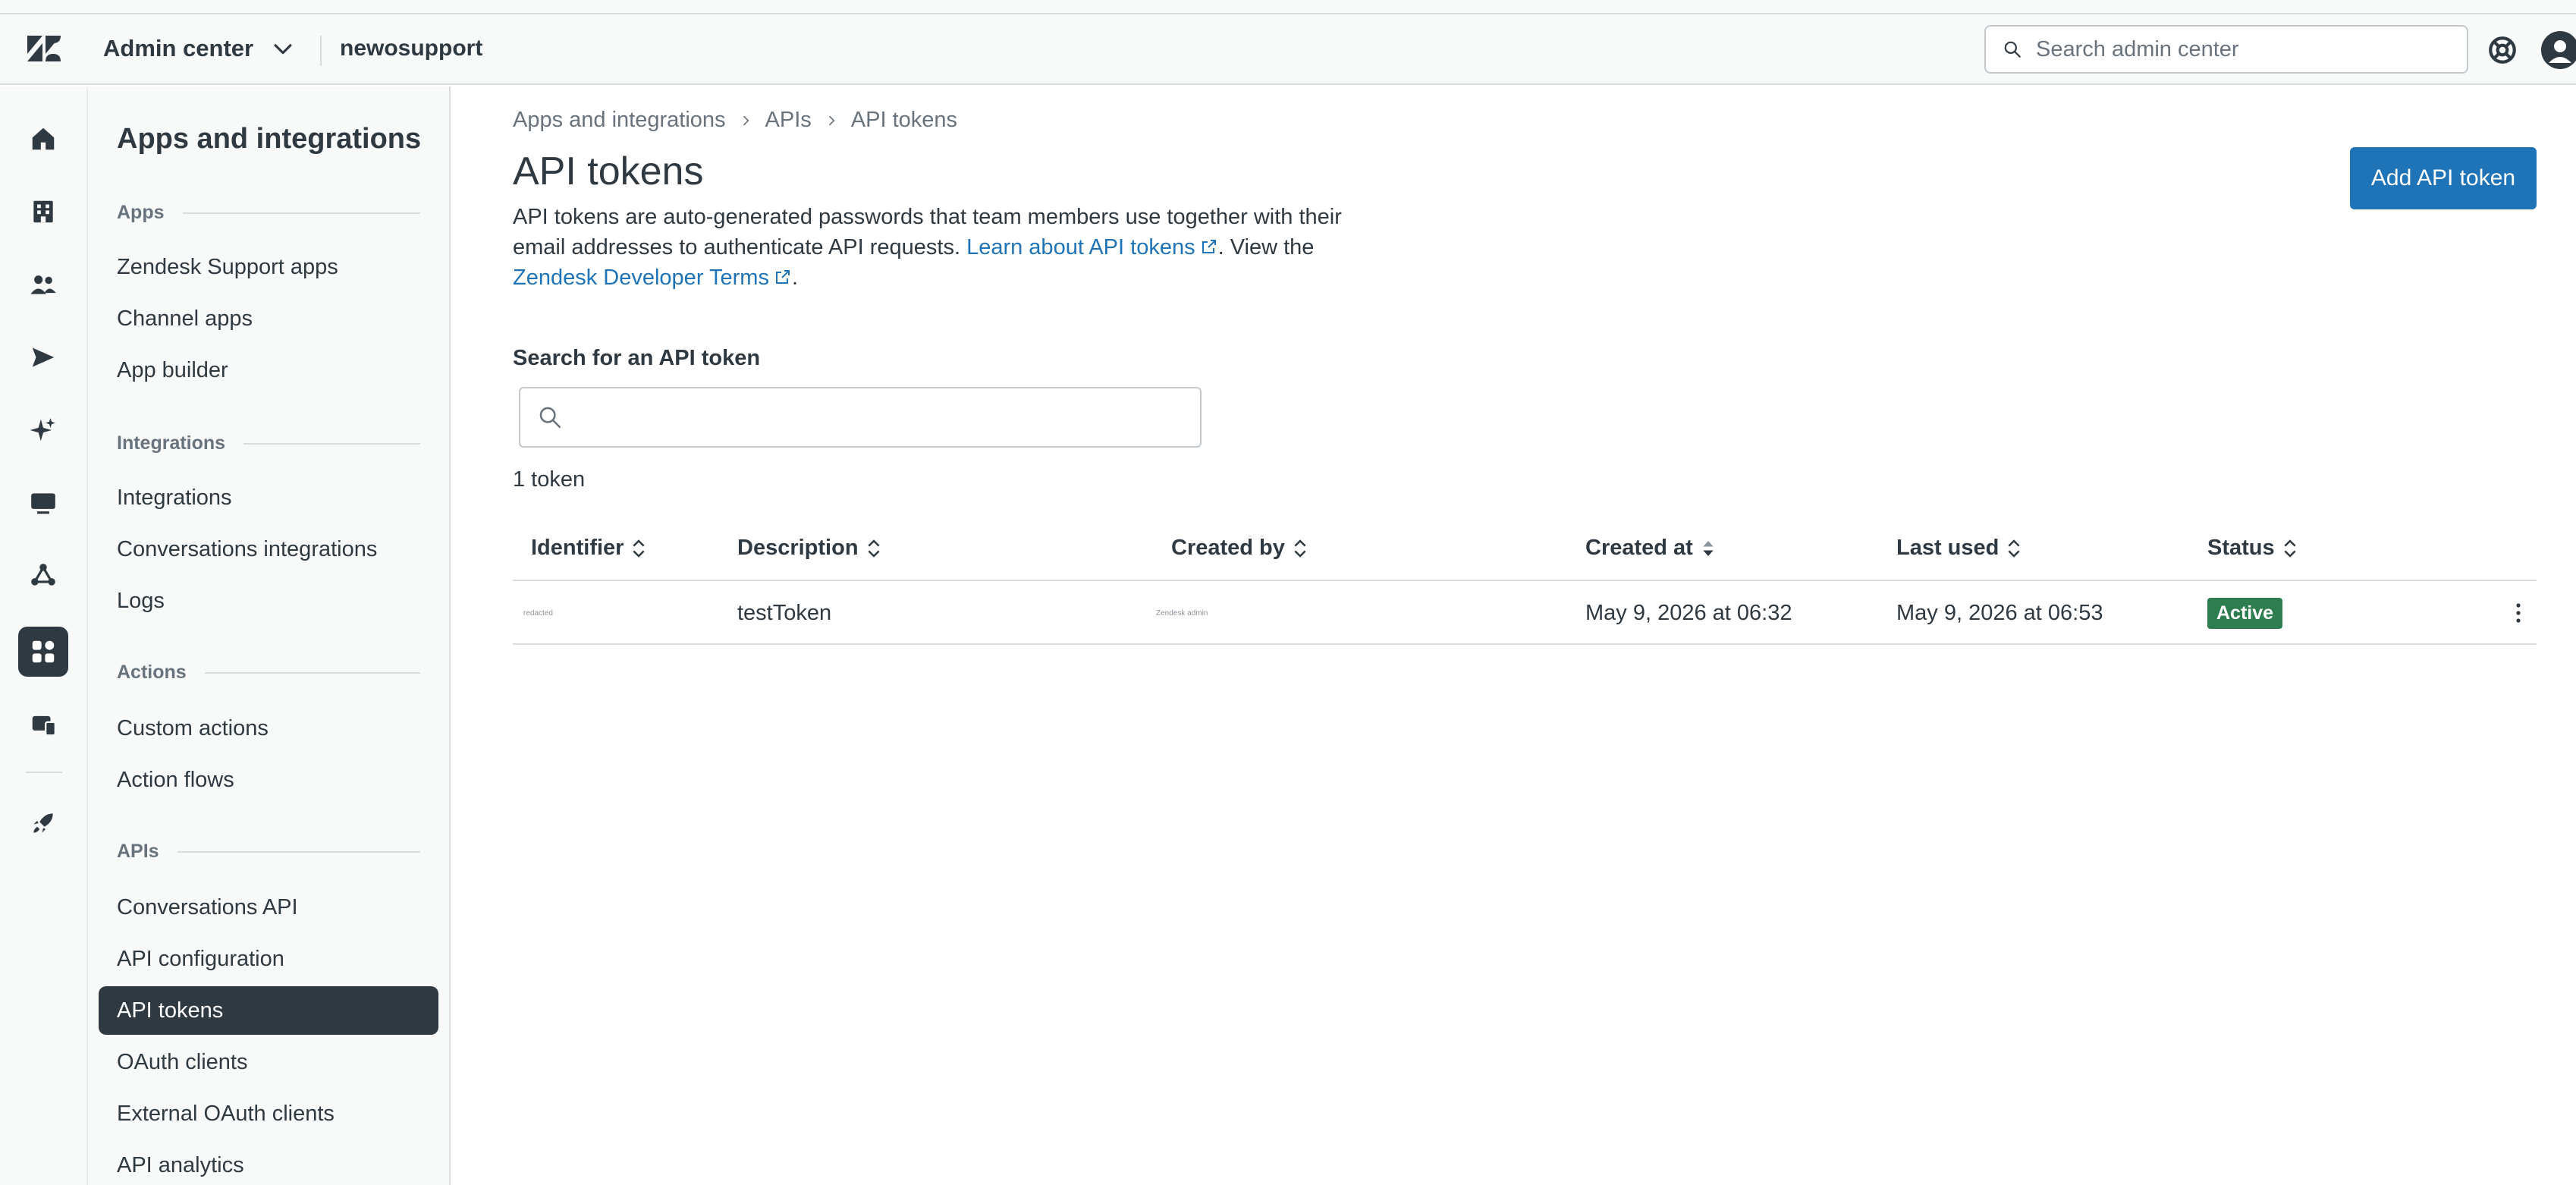 The height and width of the screenshot is (1185, 2576). What do you see at coordinates (784, 612) in the screenshot?
I see `cell-description: testToken` at bounding box center [784, 612].